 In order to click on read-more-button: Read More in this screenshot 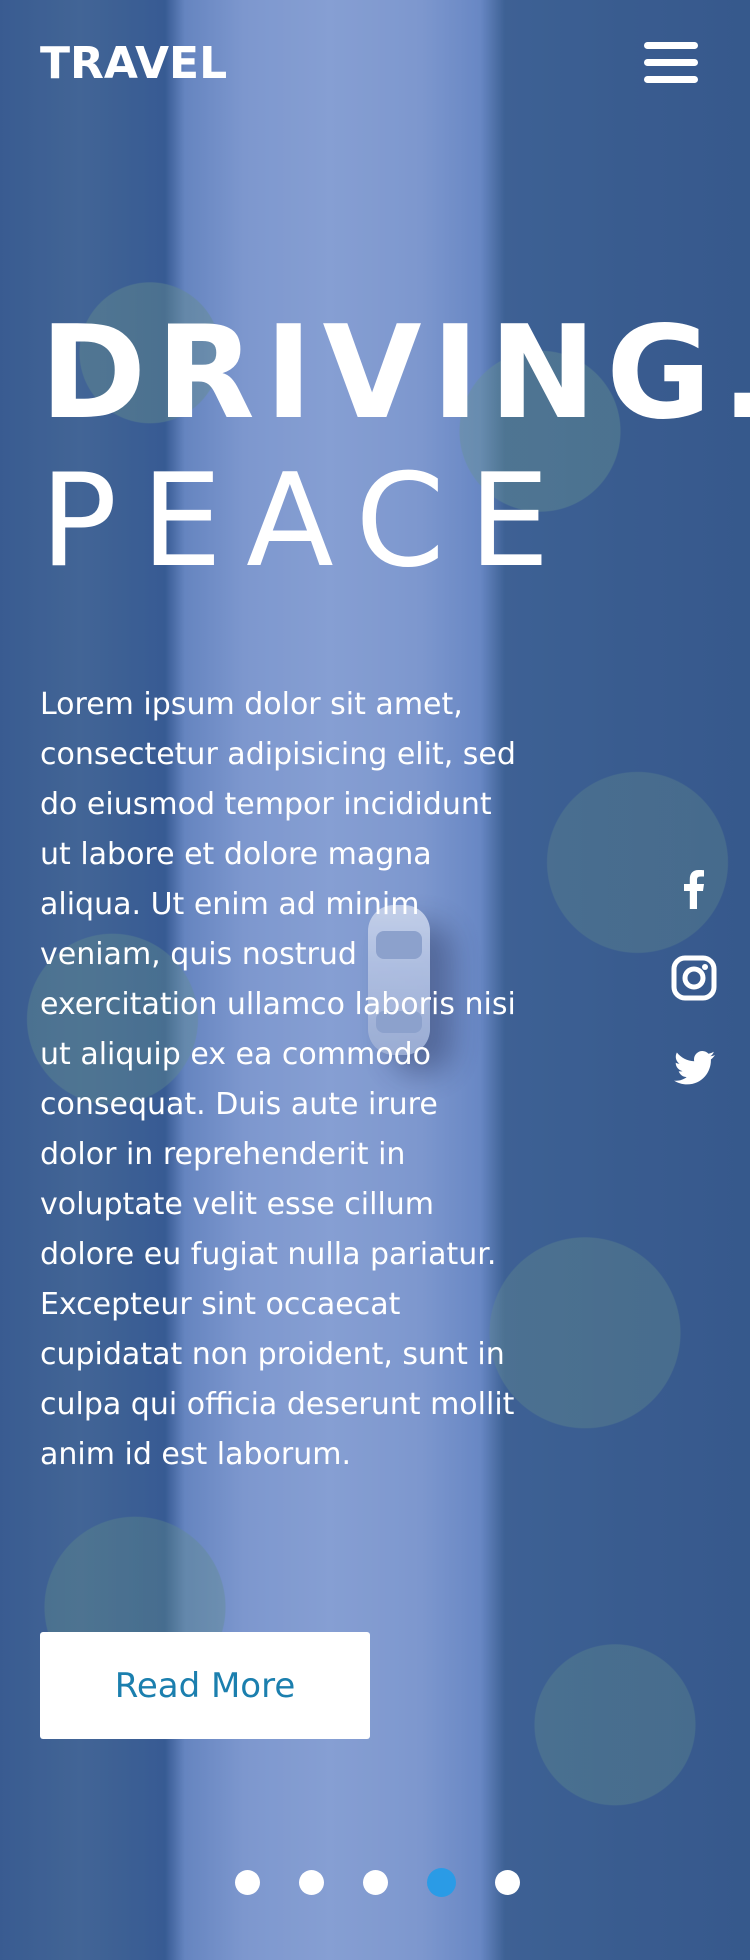, I will do `click(205, 1685)`.